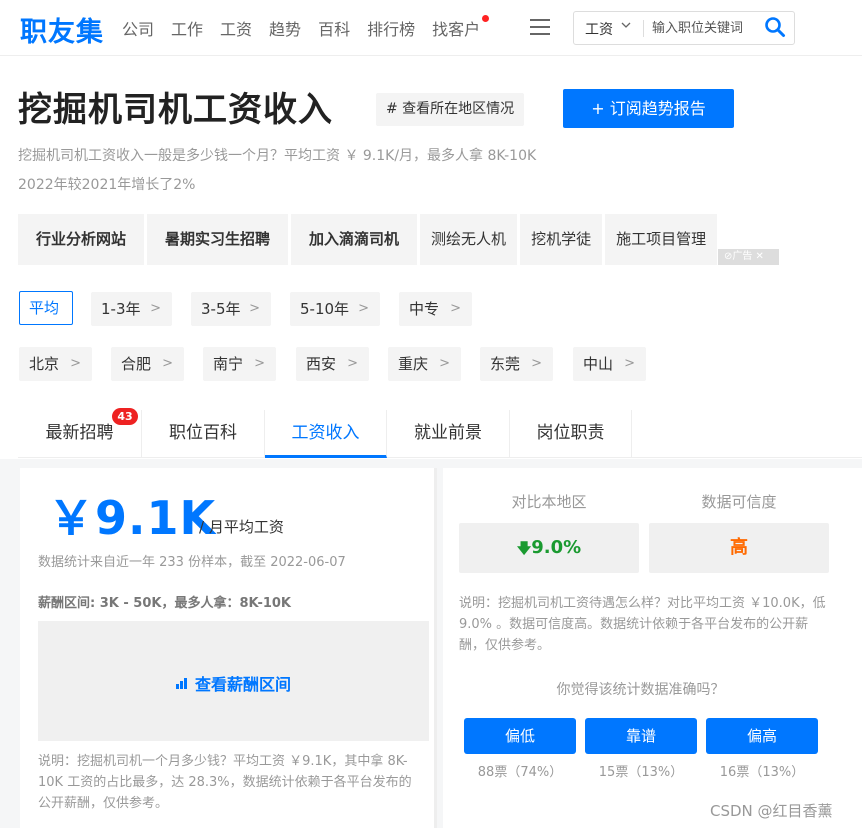  What do you see at coordinates (450, 109) in the screenshot?
I see `region-tag-button: # 查看所在地区情况` at bounding box center [450, 109].